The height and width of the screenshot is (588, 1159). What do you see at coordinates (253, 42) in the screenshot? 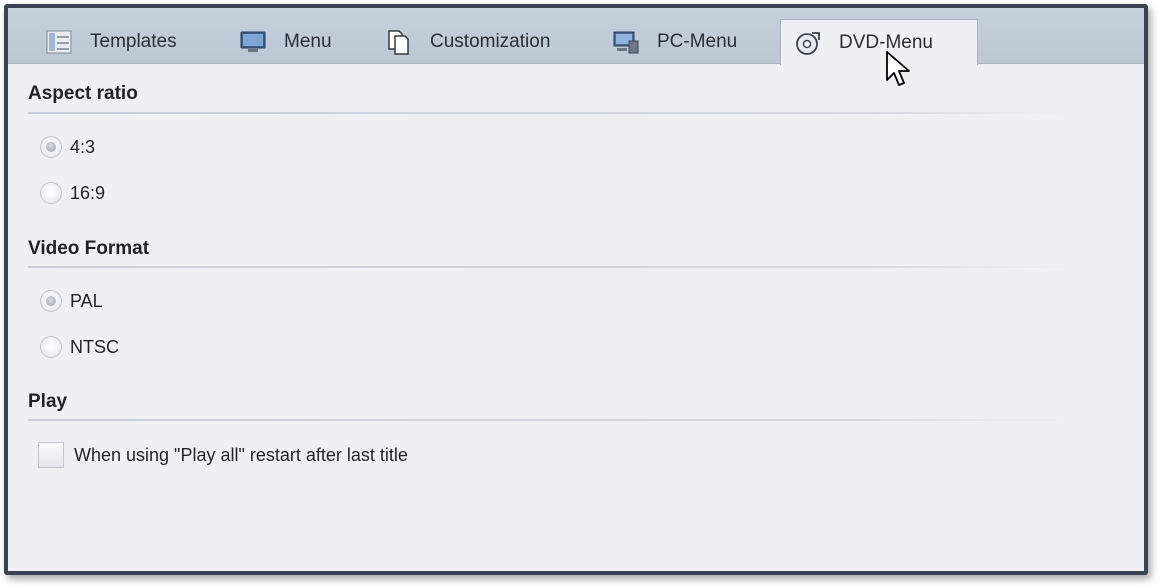
I see `monitor-icon` at bounding box center [253, 42].